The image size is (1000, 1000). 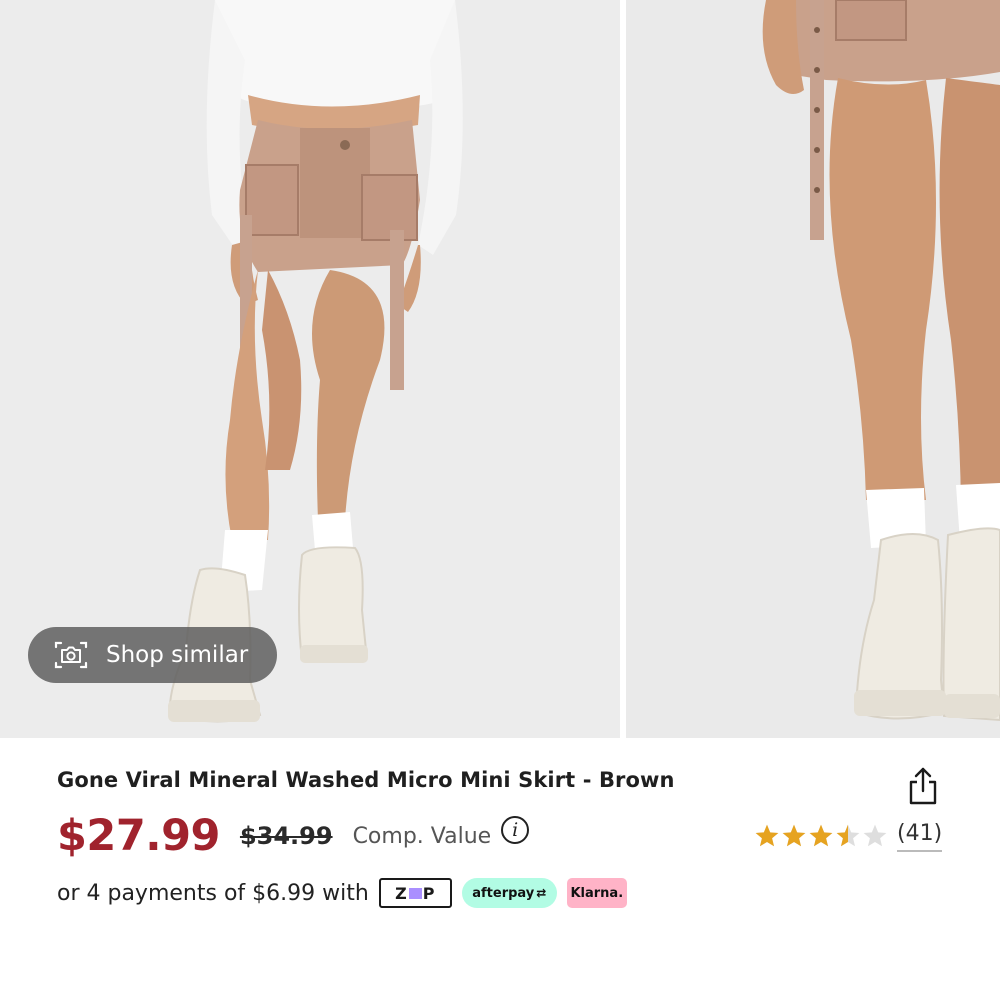 I want to click on klarna-label: Klarna., so click(x=597, y=893).